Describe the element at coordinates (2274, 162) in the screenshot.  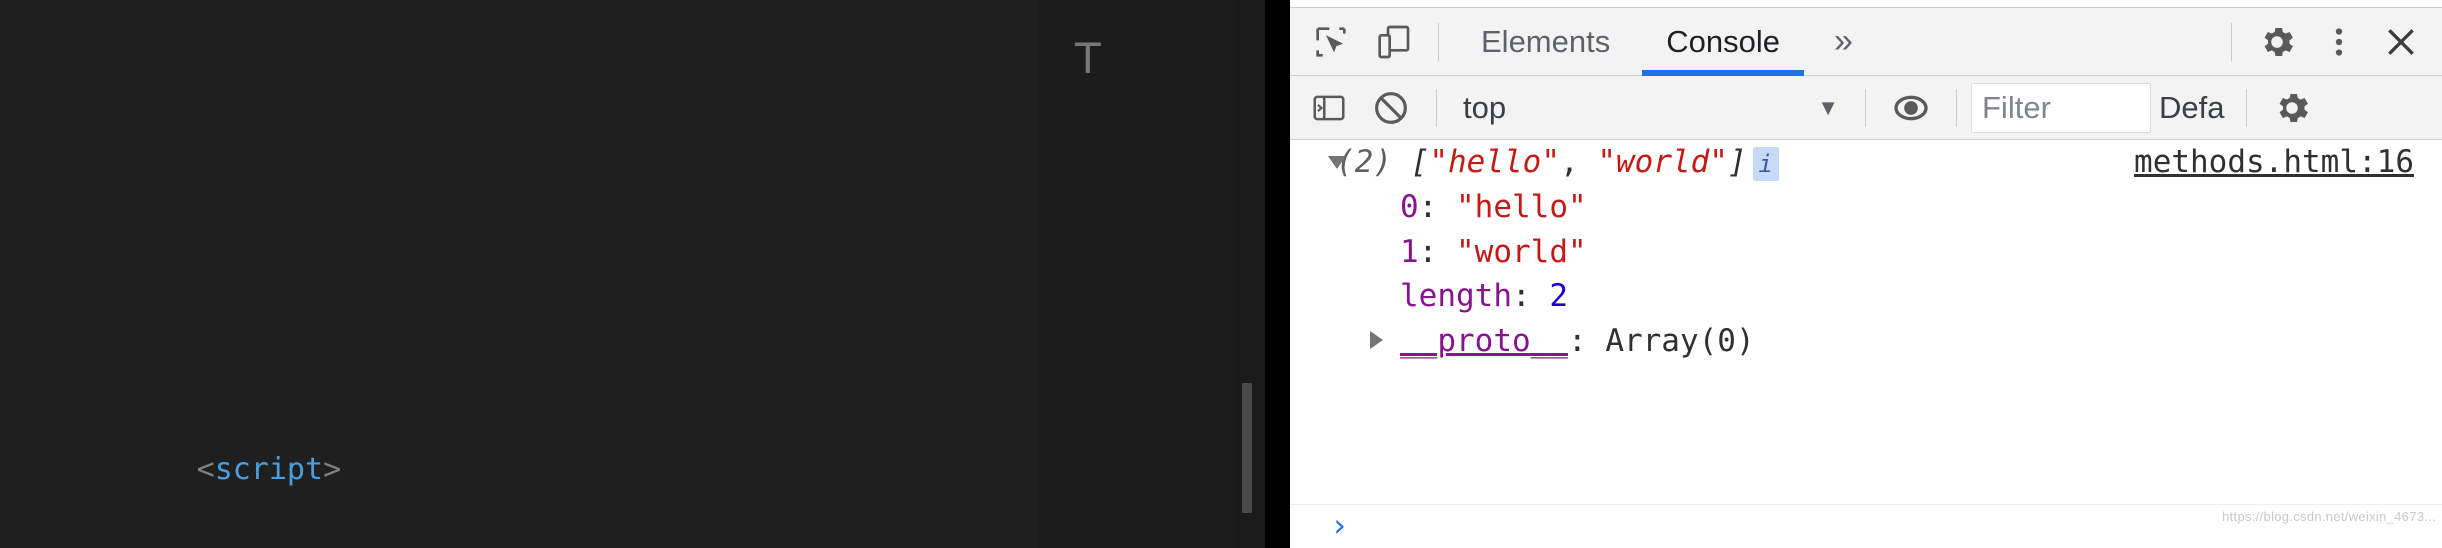
I see `source-location-link: methods.html:16` at that location.